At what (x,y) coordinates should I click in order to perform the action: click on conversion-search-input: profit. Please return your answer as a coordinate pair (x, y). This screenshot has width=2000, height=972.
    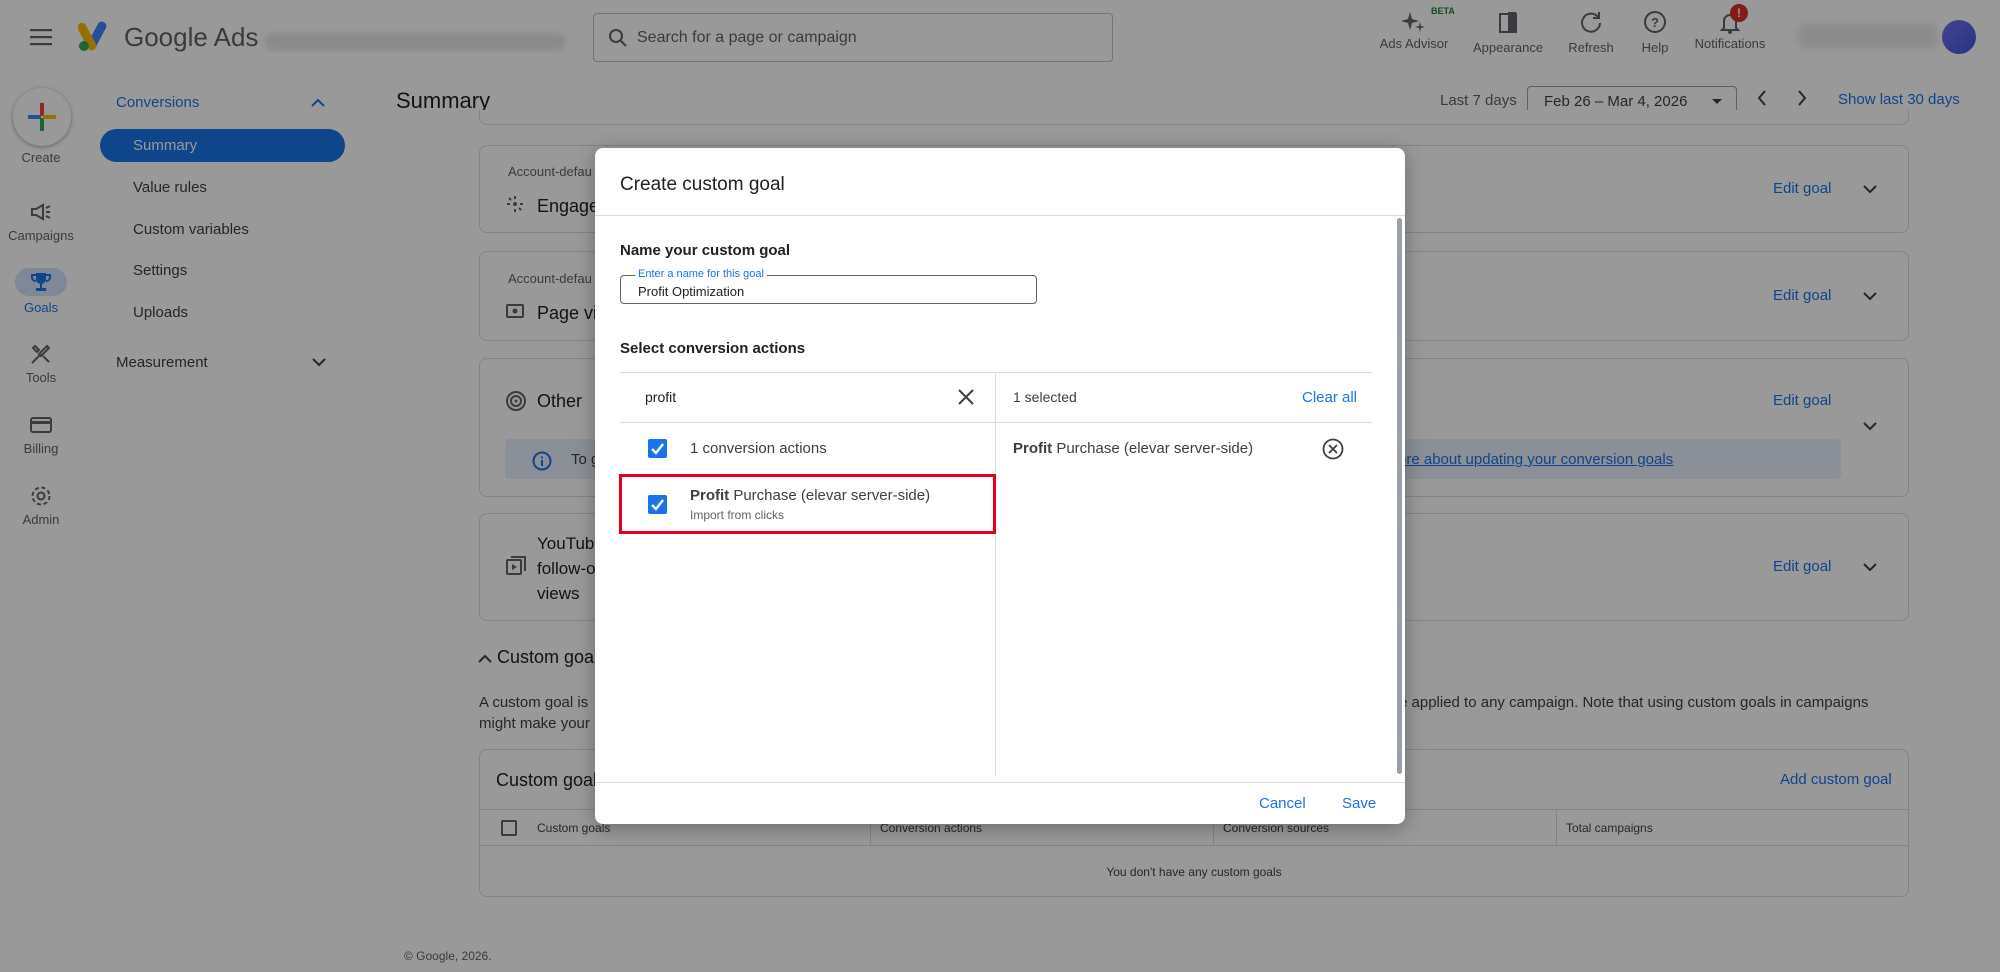
    Looking at the image, I should click on (660, 397).